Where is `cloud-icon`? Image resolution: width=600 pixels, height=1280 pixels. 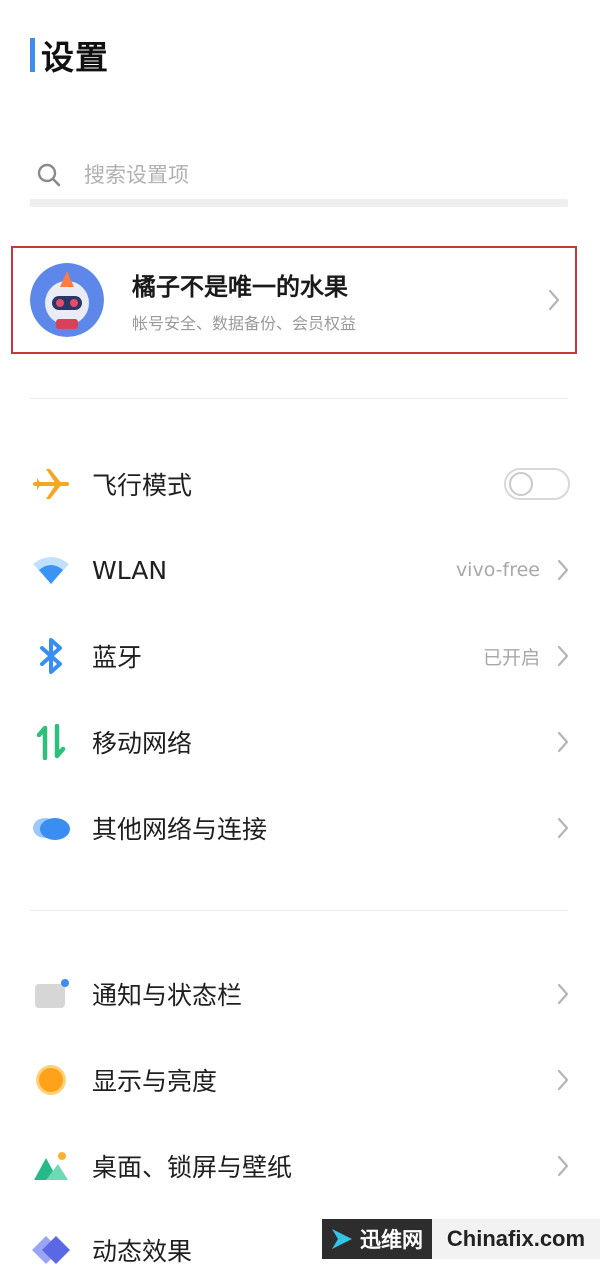
cloud-icon is located at coordinates (51, 828).